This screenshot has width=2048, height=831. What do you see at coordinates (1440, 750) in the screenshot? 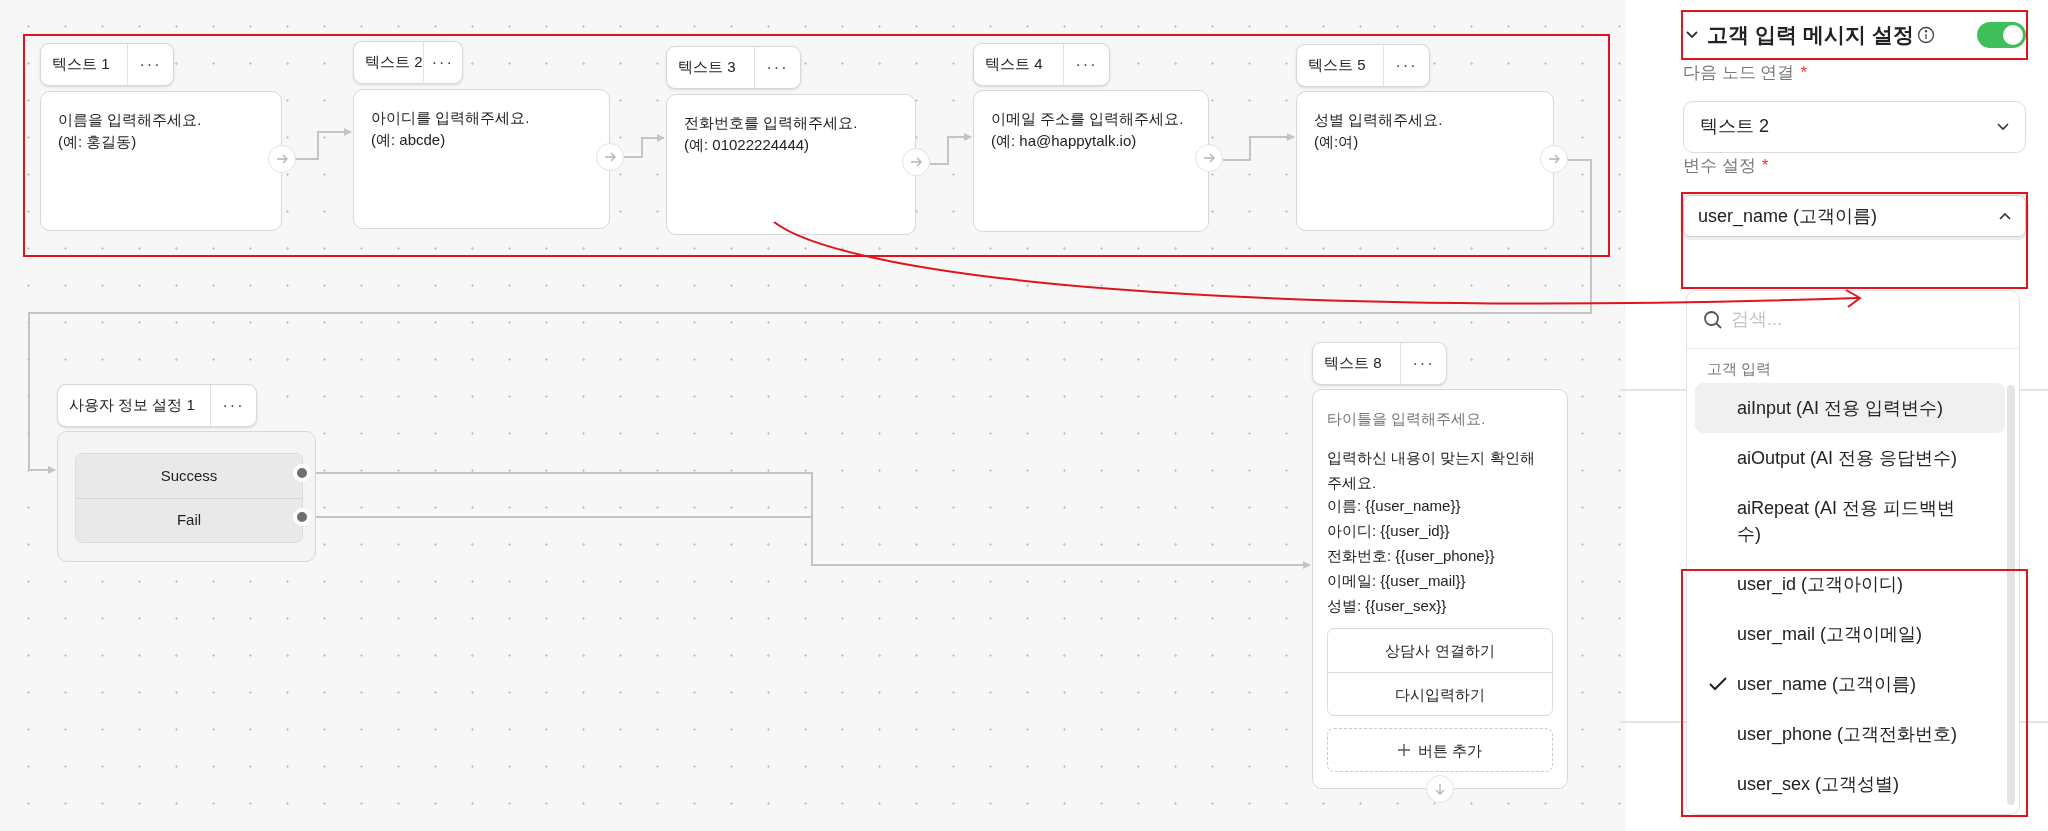
I see `add-button: 버튼 추가` at bounding box center [1440, 750].